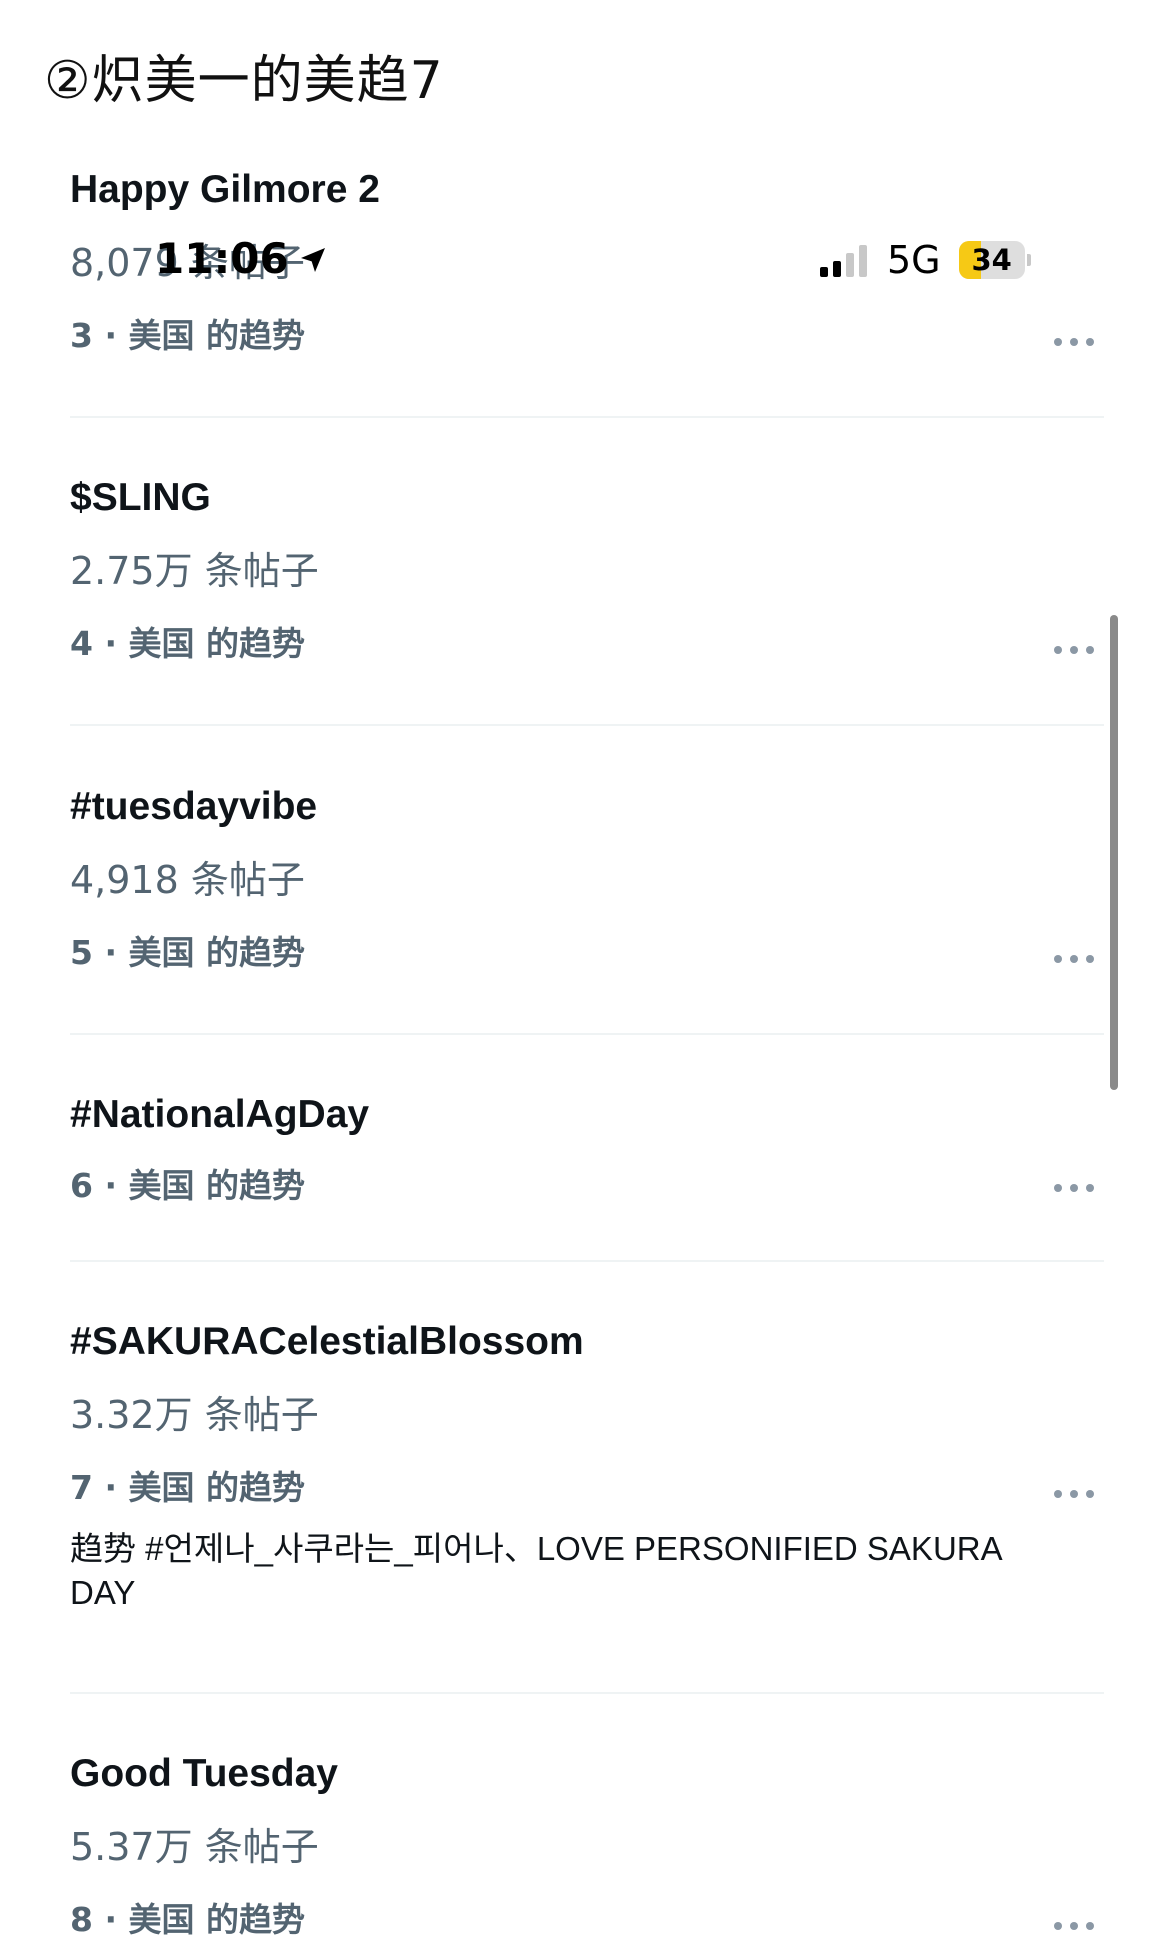 Image resolution: width=1170 pixels, height=1955 pixels. What do you see at coordinates (587, 1342) in the screenshot?
I see `trend-title: #SAKURACelestialBlossom` at bounding box center [587, 1342].